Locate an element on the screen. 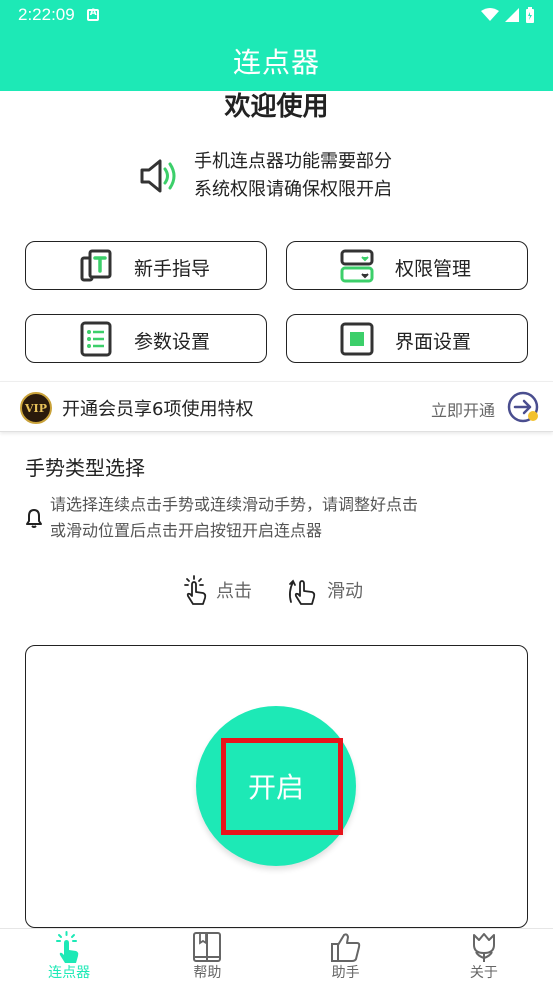 The image size is (553, 984). tab-help-label: 帮助 is located at coordinates (207, 973).